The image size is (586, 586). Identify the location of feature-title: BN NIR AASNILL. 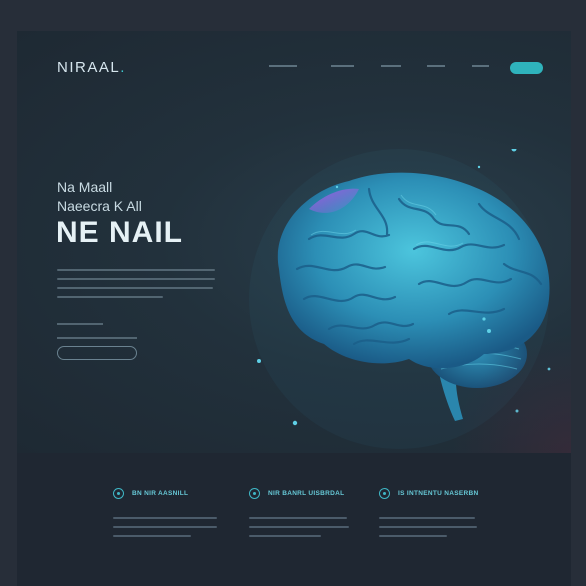
(160, 493).